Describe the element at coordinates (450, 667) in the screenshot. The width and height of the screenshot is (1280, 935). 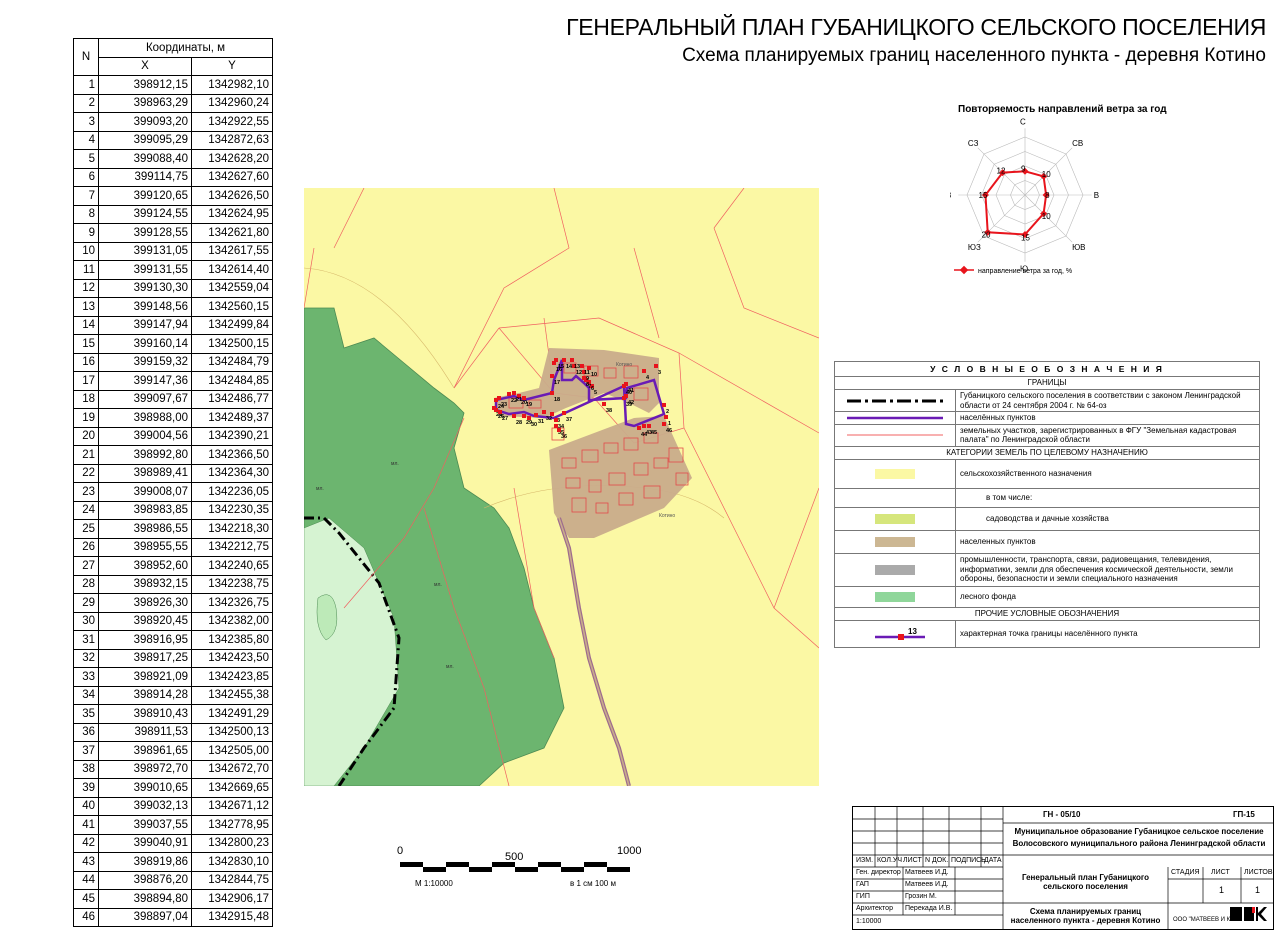
I see `map-label-forest-4: мл.` at that location.